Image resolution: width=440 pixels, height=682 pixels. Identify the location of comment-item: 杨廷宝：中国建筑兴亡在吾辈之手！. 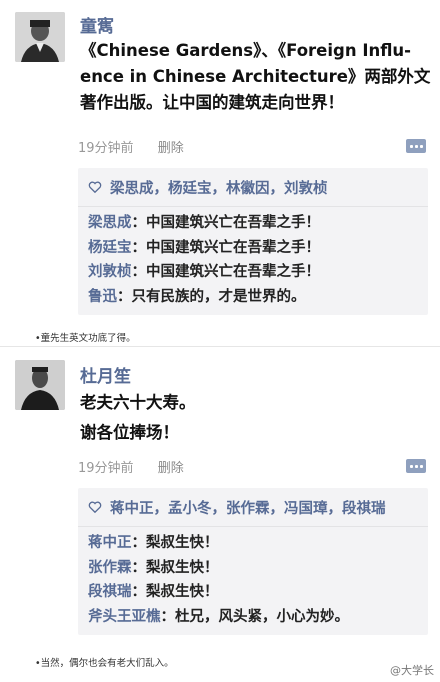
(253, 248).